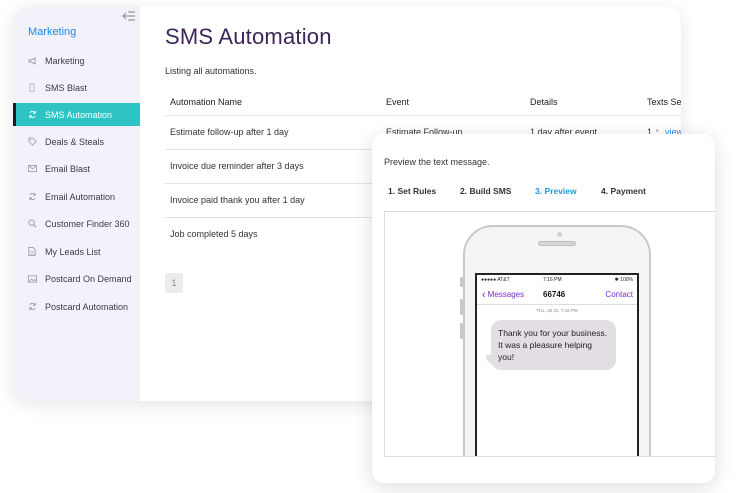 Image resolution: width=747 pixels, height=493 pixels. I want to click on envelope-icon, so click(32, 168).